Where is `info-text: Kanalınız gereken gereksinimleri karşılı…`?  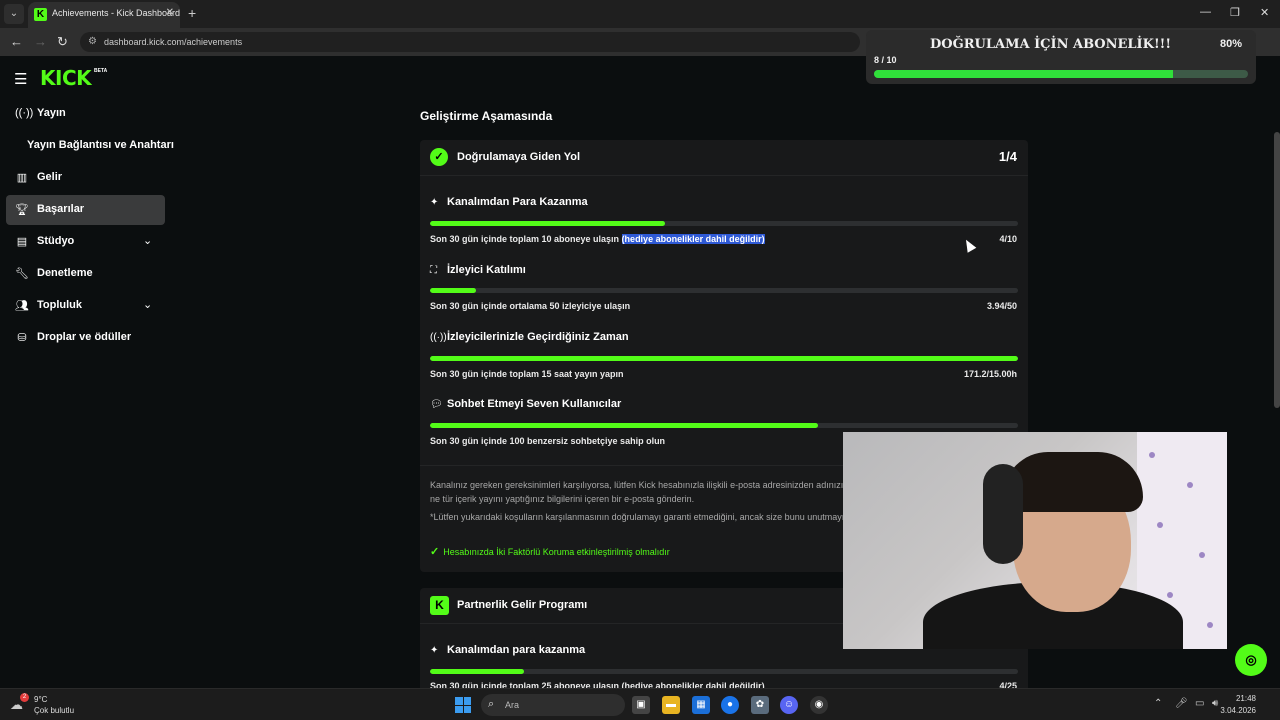 info-text: Kanalınız gereken gereksinimleri karşılı… is located at coordinates (643, 492).